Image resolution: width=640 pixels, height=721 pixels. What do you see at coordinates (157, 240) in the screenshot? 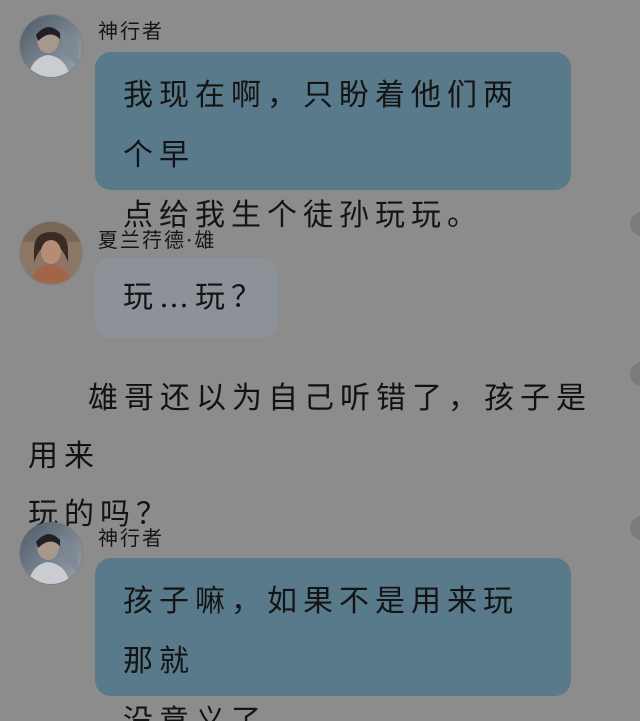
I see `speaker-name: 夏兰荇德·雄` at bounding box center [157, 240].